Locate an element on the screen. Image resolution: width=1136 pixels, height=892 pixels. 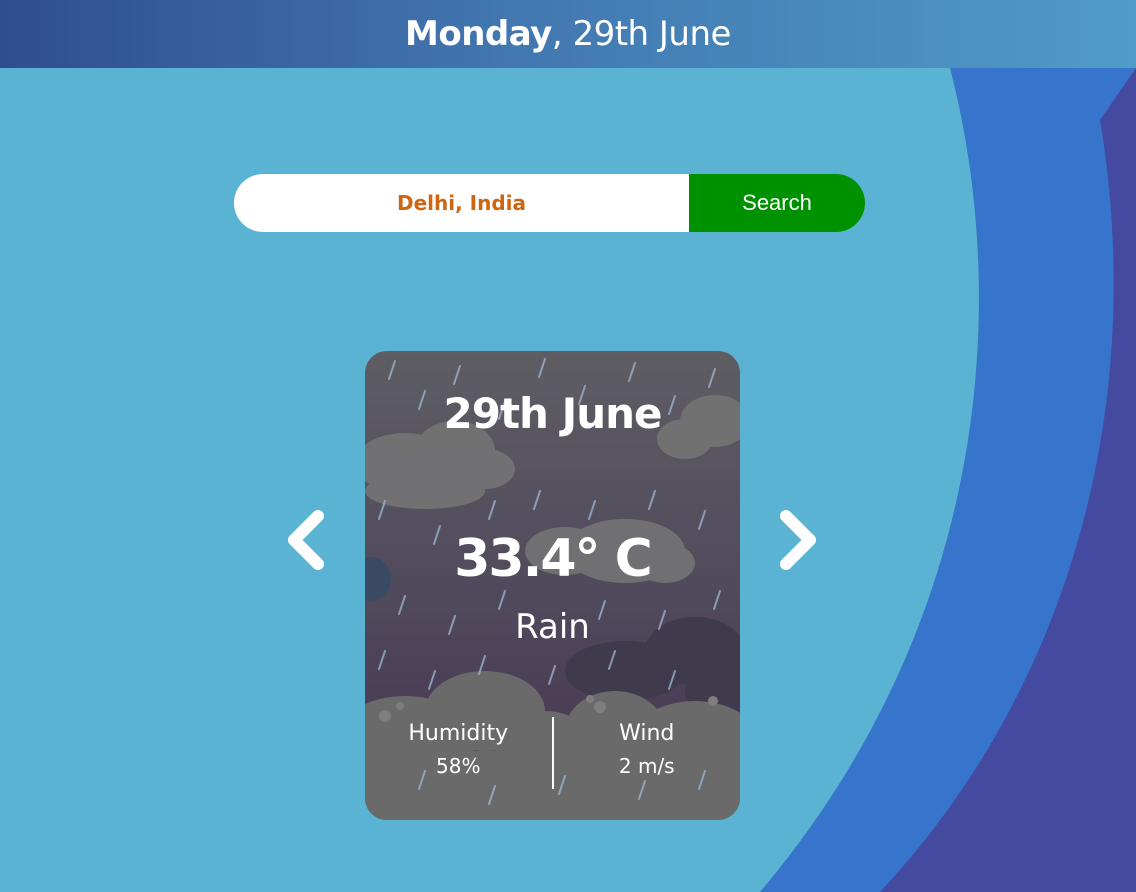
header-bar: Monday, 29th June is located at coordinates (568, 34).